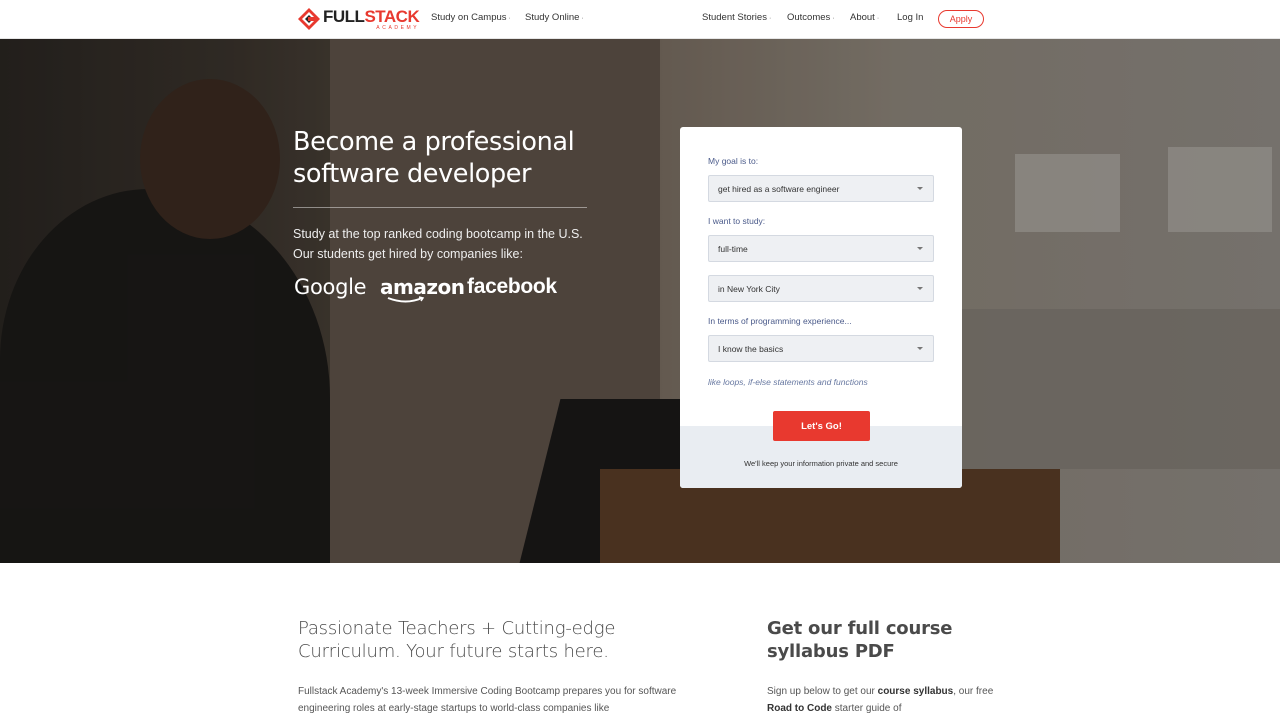  What do you see at coordinates (309, 19) in the screenshot?
I see `fullstack-logo-icon` at bounding box center [309, 19].